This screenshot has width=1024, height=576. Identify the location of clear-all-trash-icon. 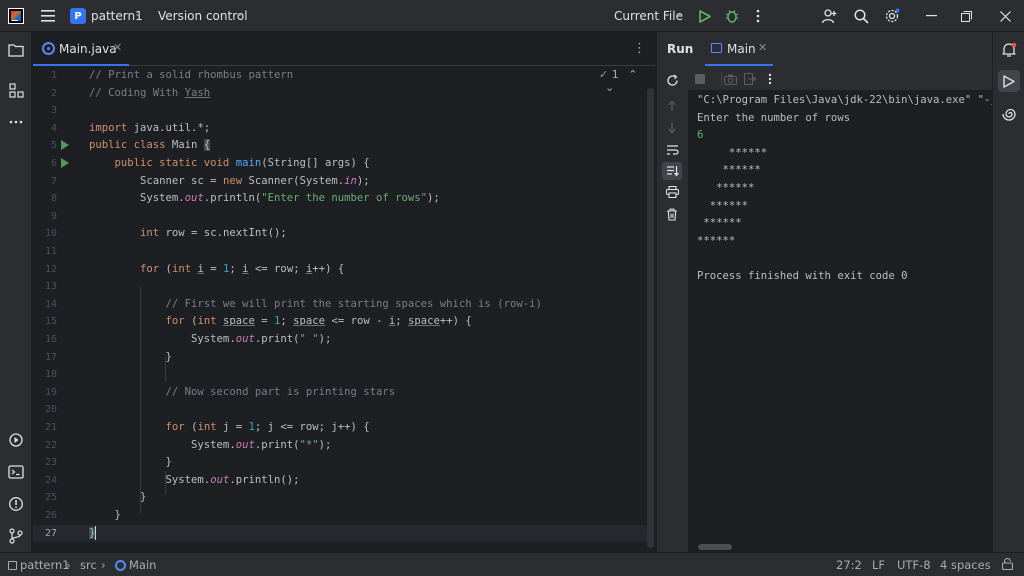
(672, 214).